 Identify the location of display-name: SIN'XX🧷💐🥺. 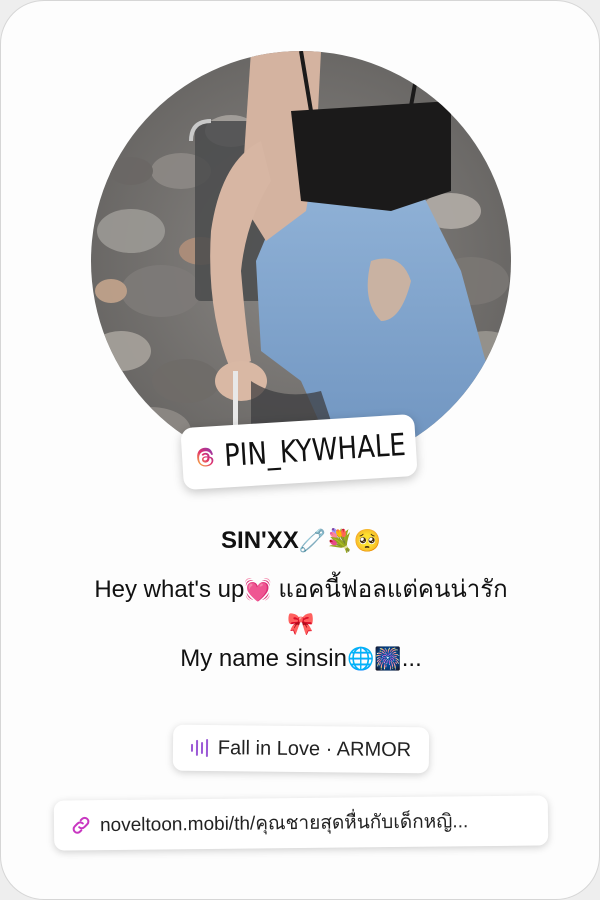
(300, 541).